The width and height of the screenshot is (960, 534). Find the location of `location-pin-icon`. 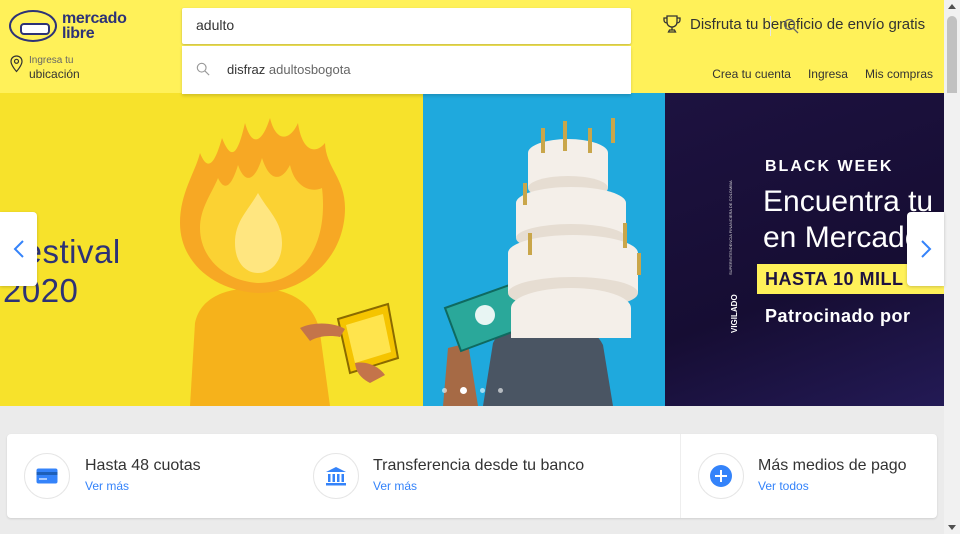

location-pin-icon is located at coordinates (16, 64).